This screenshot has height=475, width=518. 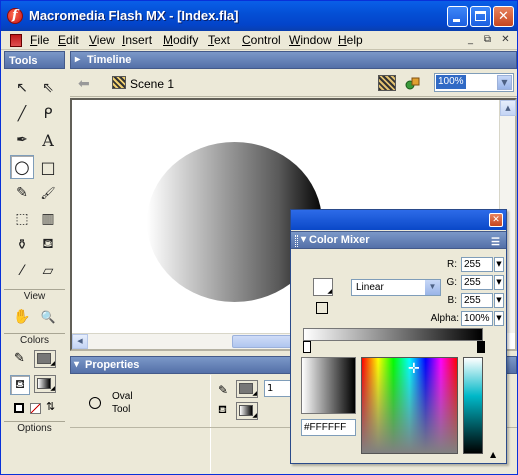 I want to click on menu-file: File, so click(x=39, y=40).